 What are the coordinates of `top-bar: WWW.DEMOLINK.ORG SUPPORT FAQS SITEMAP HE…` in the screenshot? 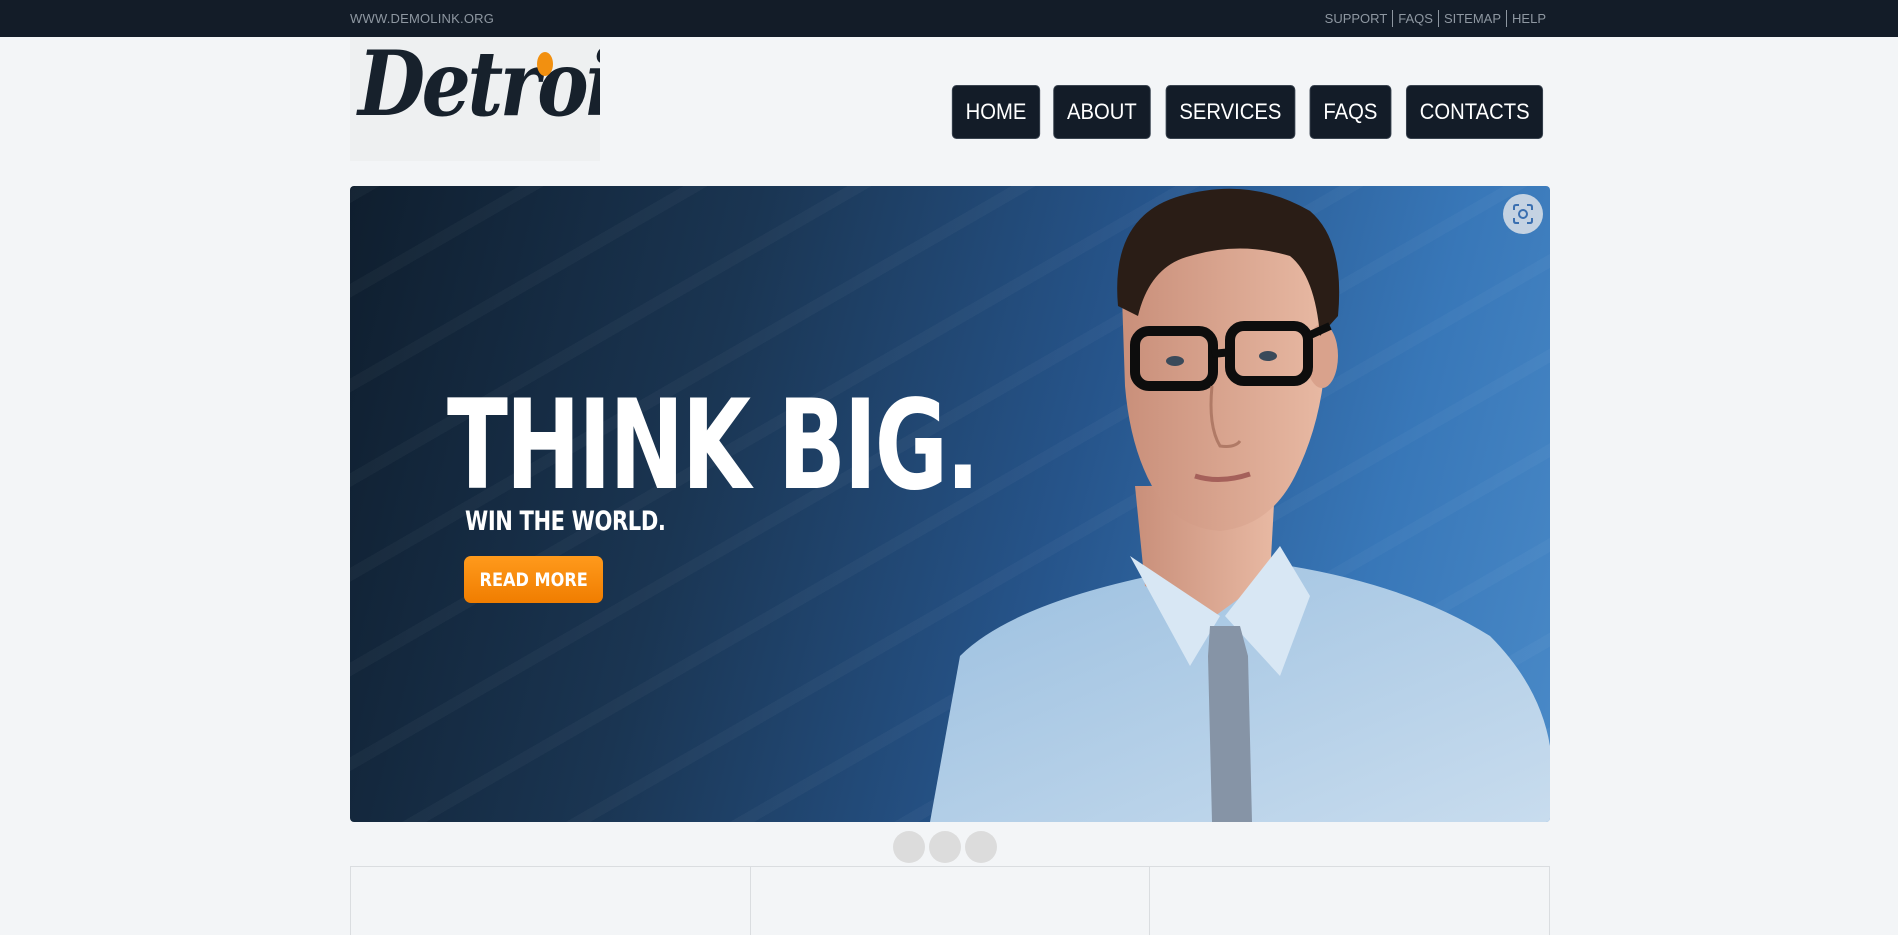 It's located at (949, 18).